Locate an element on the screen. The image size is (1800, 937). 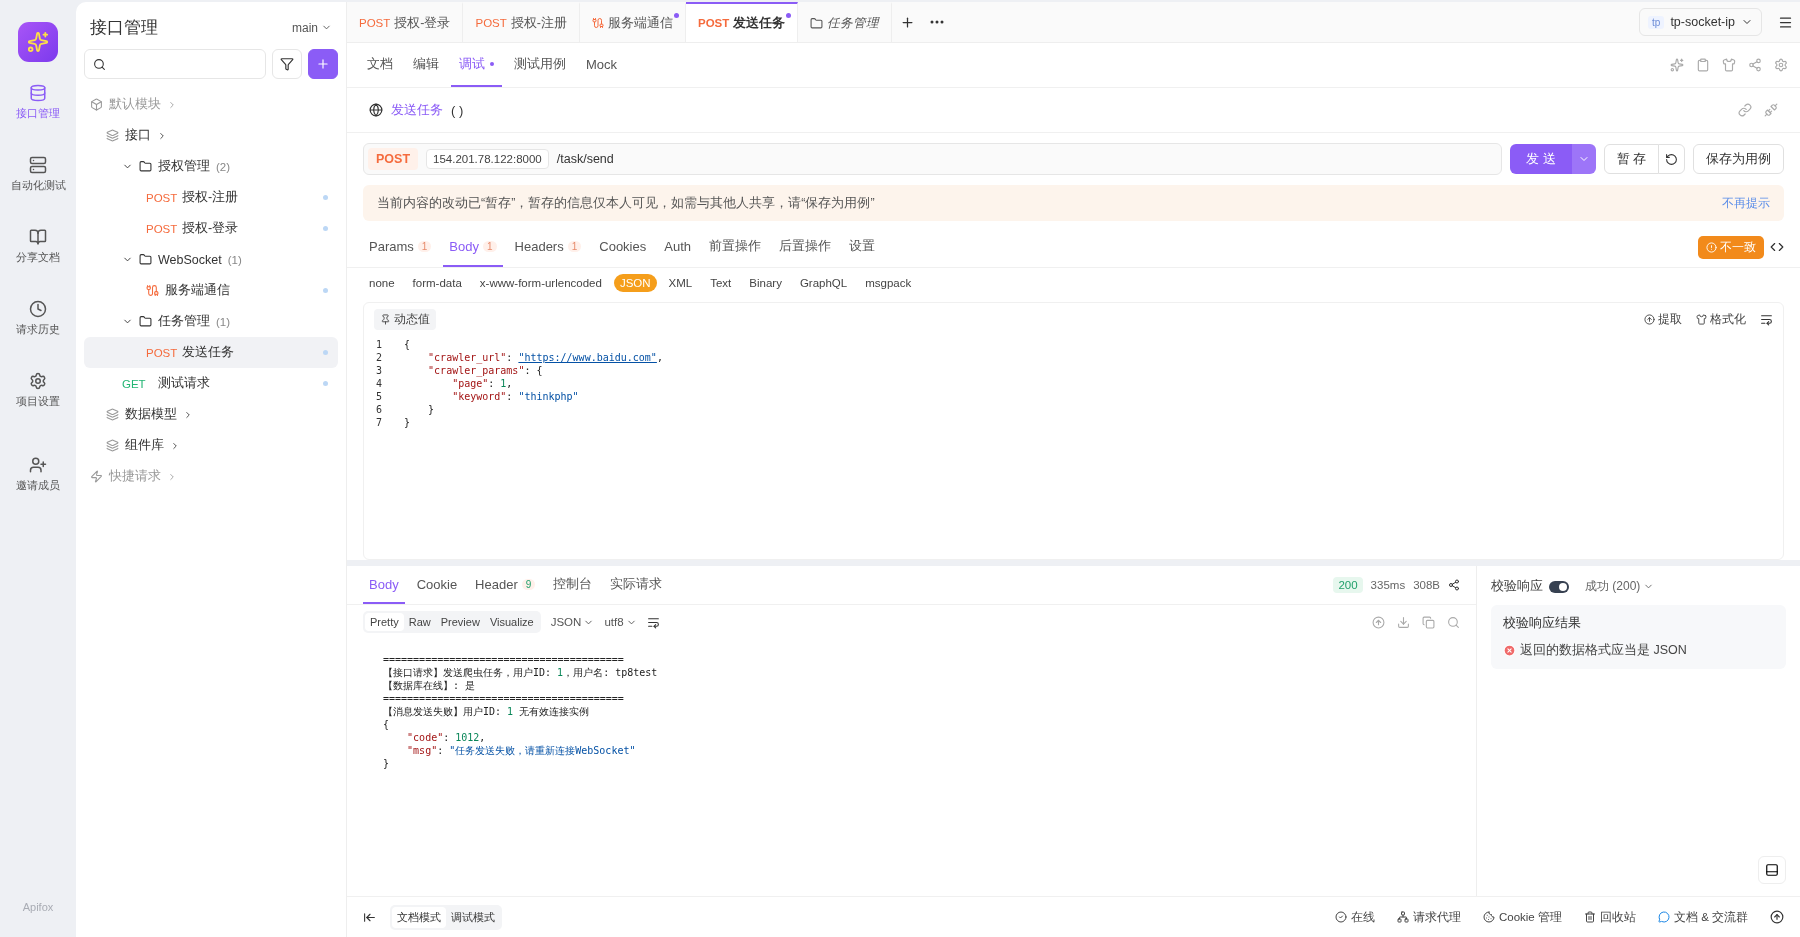
rail-nav-item: 分享文档 is located at coordinates (38, 264).